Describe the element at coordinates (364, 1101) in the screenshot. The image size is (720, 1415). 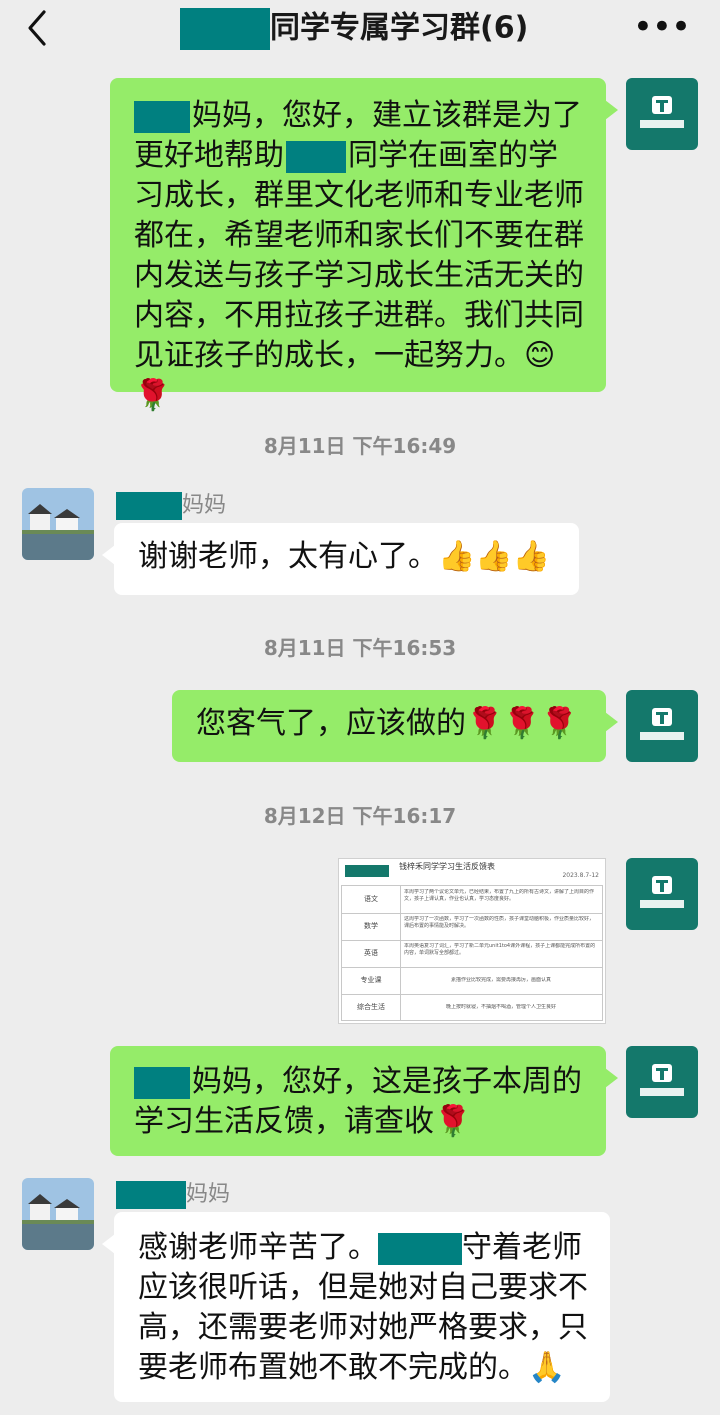
I see `message-bubble-self: 妈妈，您好，这是孩子本周的学习生活反馈，请查收🌹` at that location.